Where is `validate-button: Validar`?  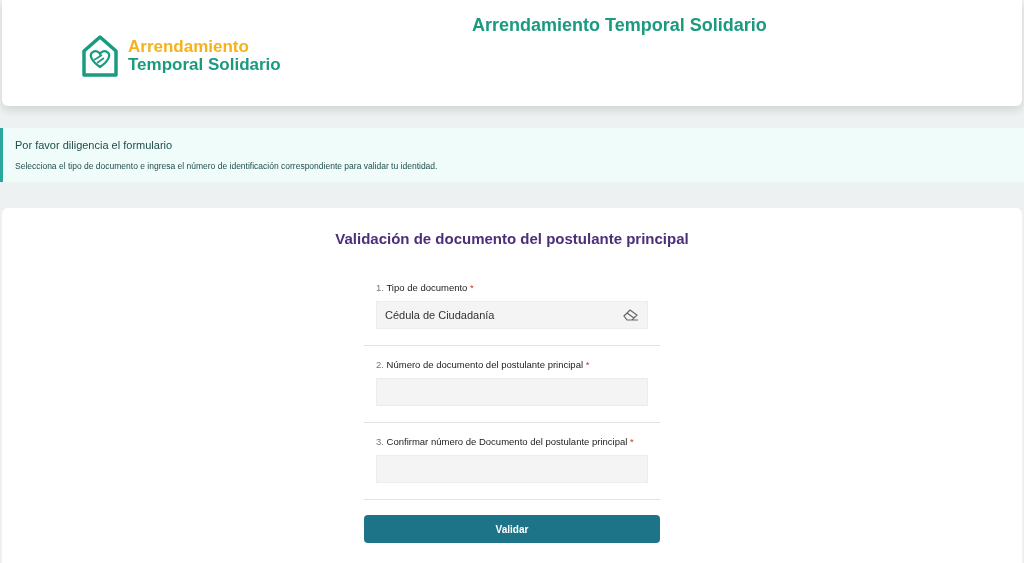
validate-button: Validar is located at coordinates (512, 529).